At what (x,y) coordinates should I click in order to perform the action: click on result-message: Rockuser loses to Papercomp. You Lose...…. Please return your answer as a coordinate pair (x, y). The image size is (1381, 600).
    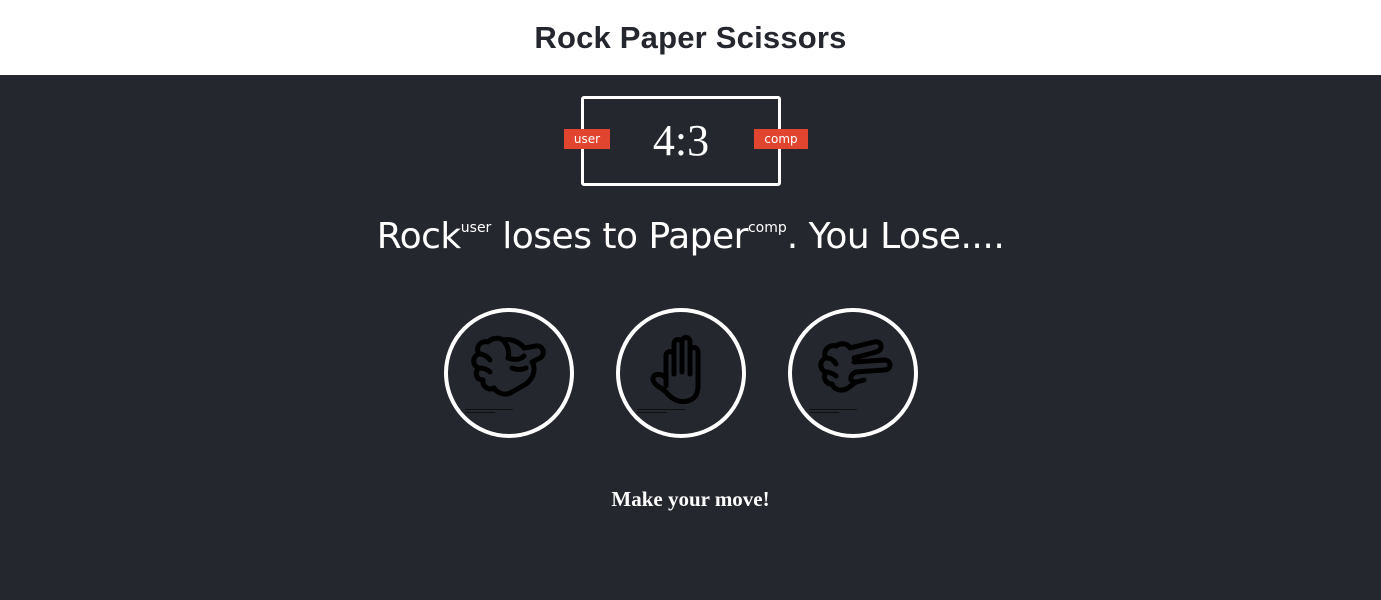
    Looking at the image, I should click on (690, 237).